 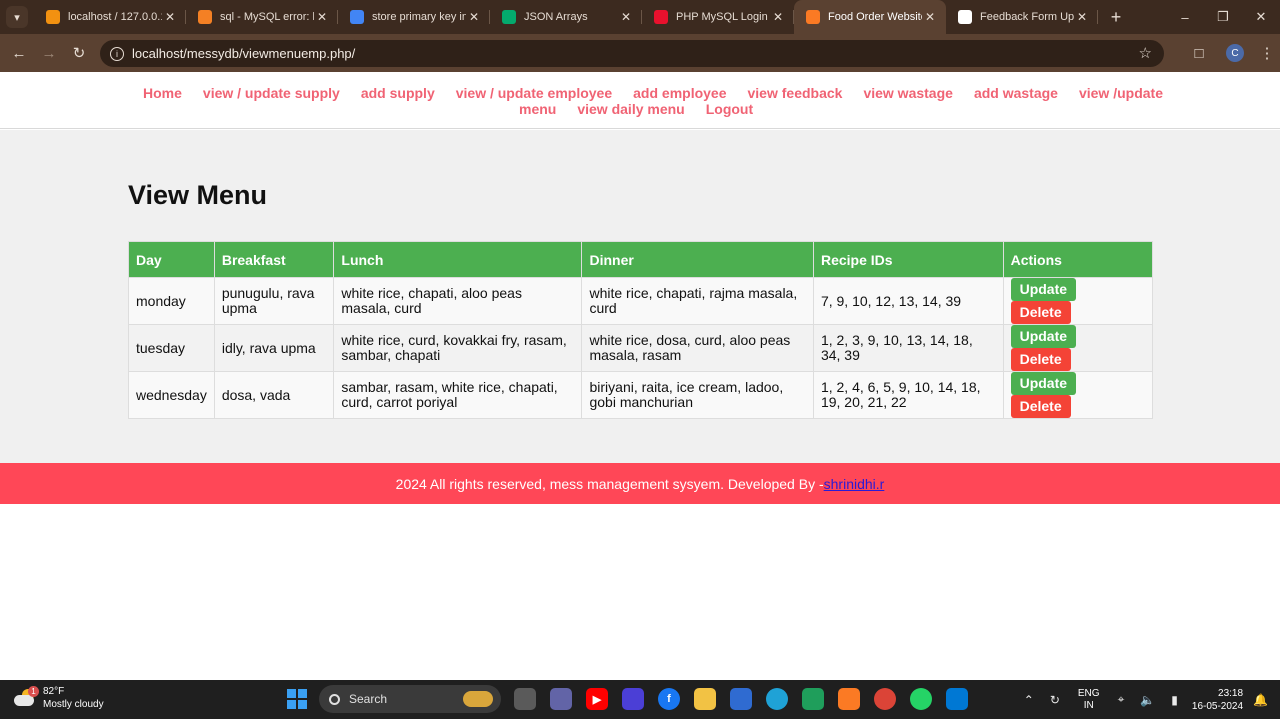 I want to click on bookmark-star-icon: ☆, so click(x=1145, y=53).